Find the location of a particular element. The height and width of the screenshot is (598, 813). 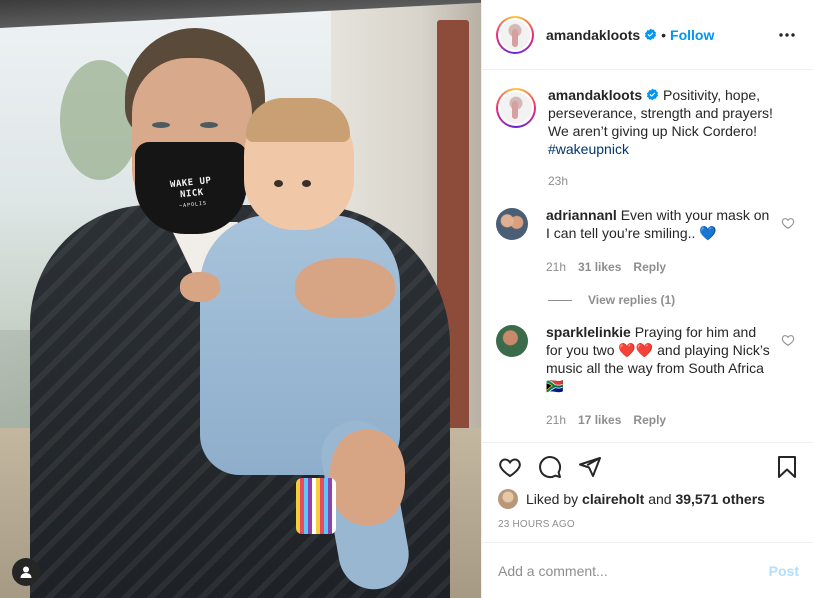

share-button is located at coordinates (590, 467).